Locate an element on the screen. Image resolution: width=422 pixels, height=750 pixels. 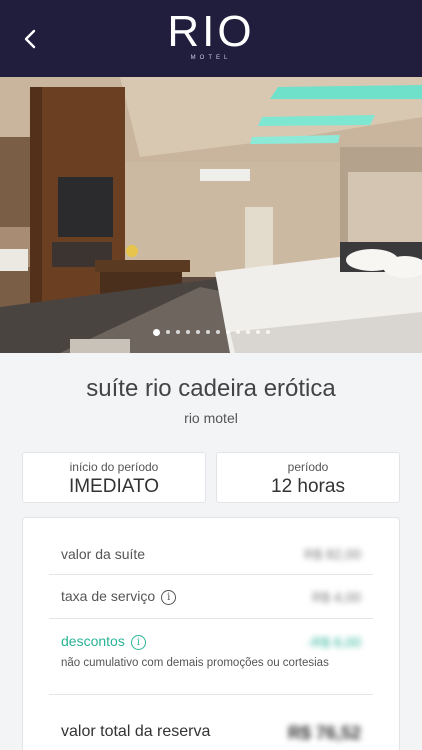
total-value: R$ 76,52 is located at coordinates (324, 733).